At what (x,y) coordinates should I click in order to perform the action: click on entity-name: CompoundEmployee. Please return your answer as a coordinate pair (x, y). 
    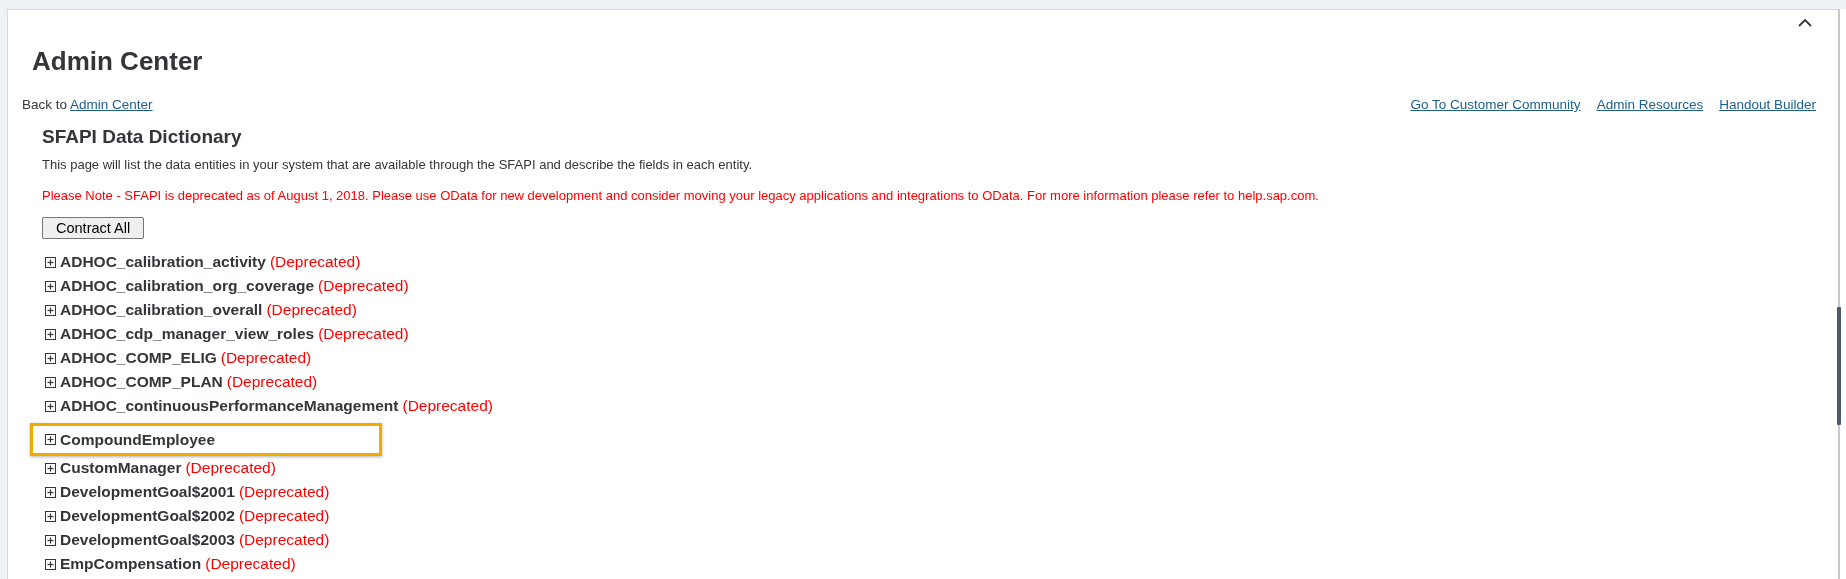
    Looking at the image, I should click on (137, 439).